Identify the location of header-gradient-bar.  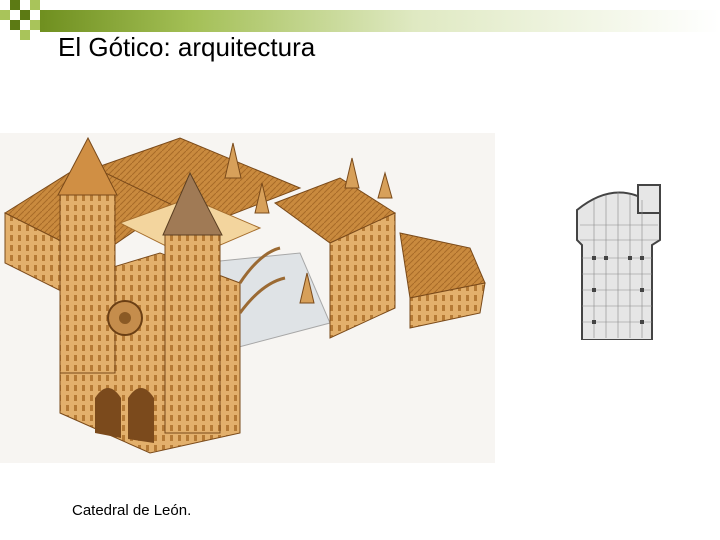
(380, 21).